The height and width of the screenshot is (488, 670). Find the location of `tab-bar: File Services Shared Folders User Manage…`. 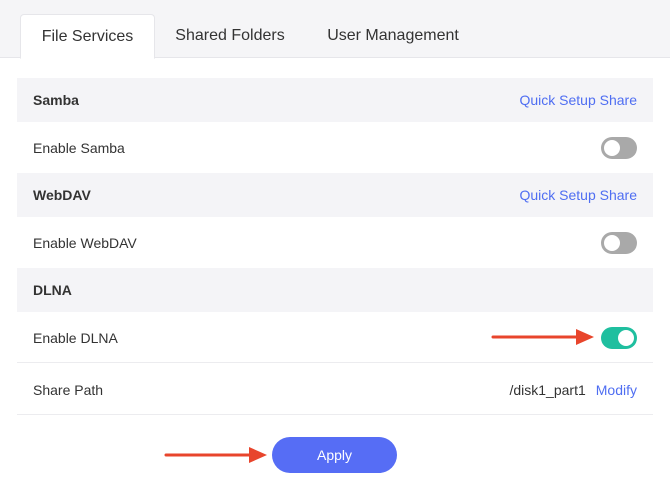

tab-bar: File Services Shared Folders User Manage… is located at coordinates (335, 29).